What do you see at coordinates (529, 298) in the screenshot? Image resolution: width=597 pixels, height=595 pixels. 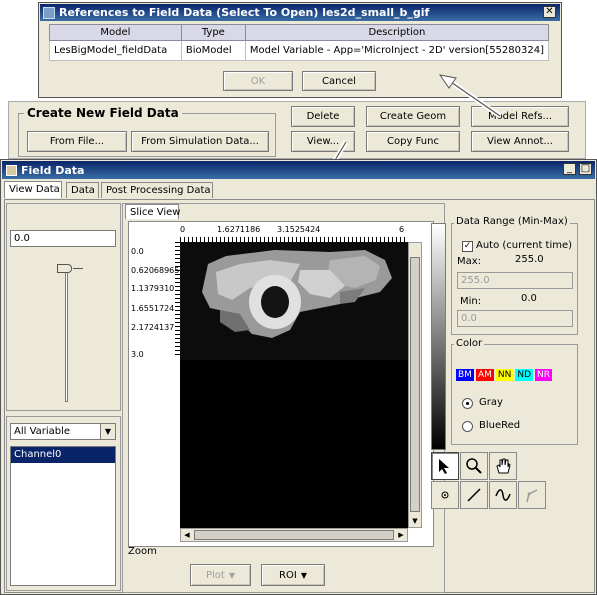 I see `min-value: 0.0` at bounding box center [529, 298].